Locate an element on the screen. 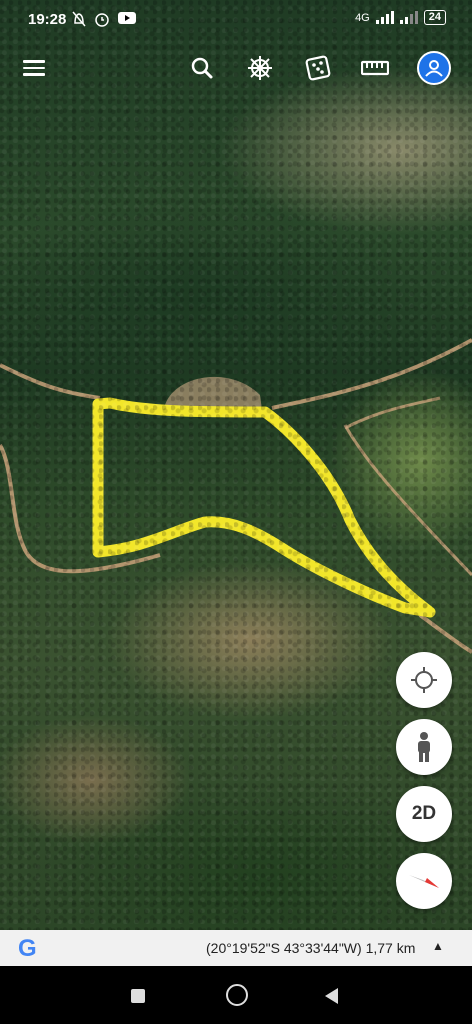 The height and width of the screenshot is (1024, 472). top-toolbar is located at coordinates (236, 70).